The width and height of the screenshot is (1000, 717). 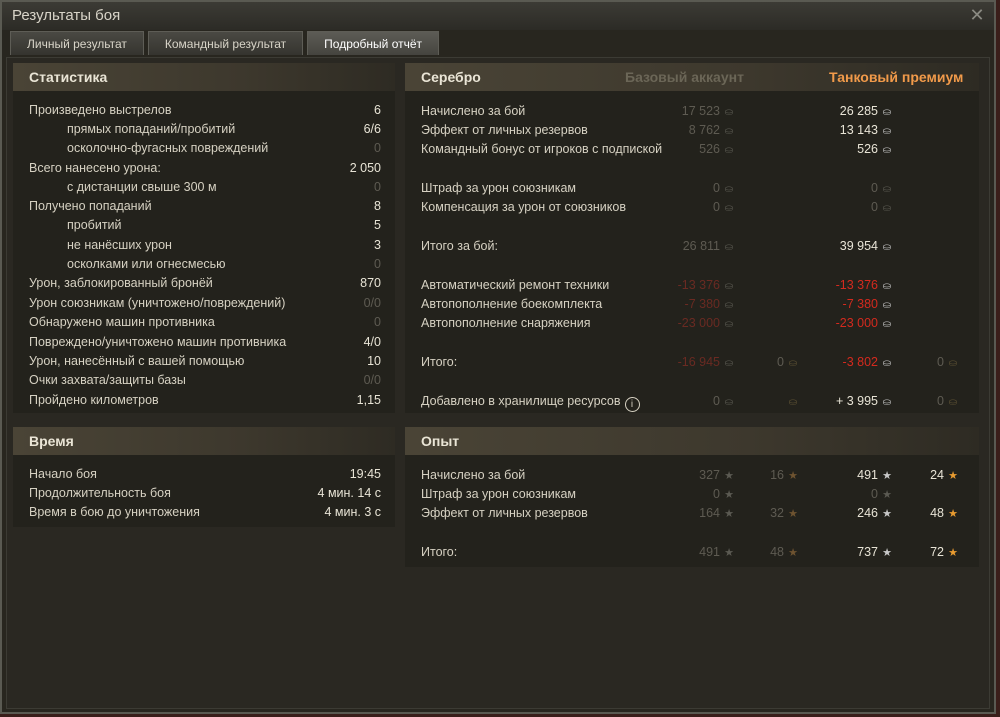 What do you see at coordinates (365, 168) in the screenshot?
I see `stat-value: 2 050` at bounding box center [365, 168].